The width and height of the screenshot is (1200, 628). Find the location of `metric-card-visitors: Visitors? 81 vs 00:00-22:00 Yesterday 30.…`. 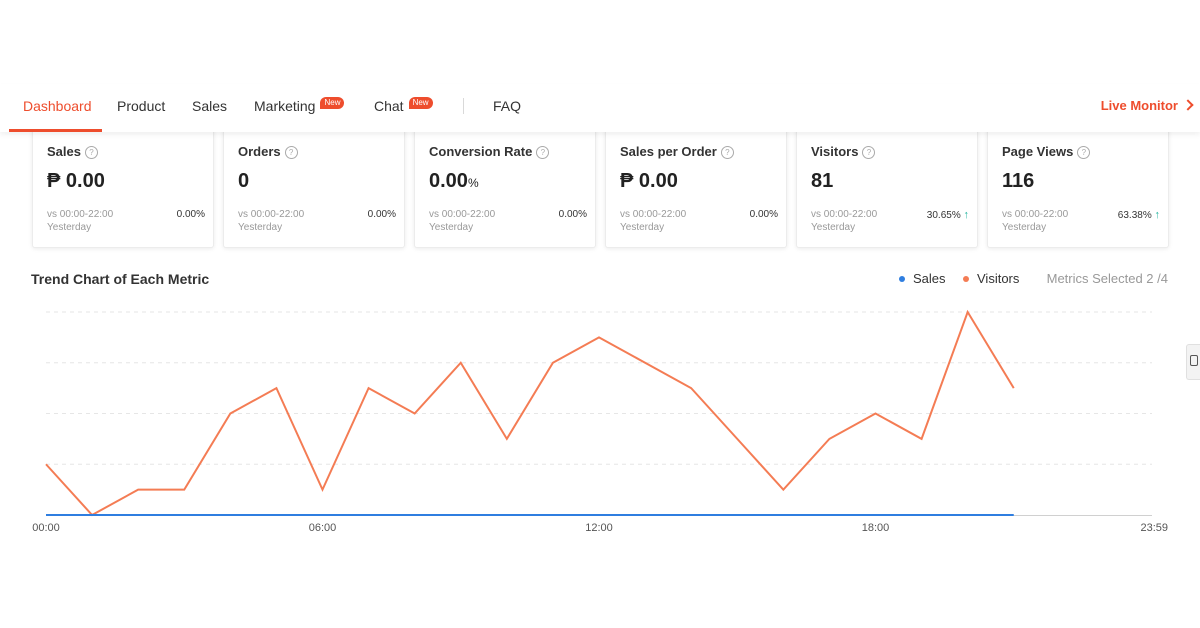

metric-card-visitors: Visitors? 81 vs 00:00-22:00 Yesterday 30.… is located at coordinates (887, 187).